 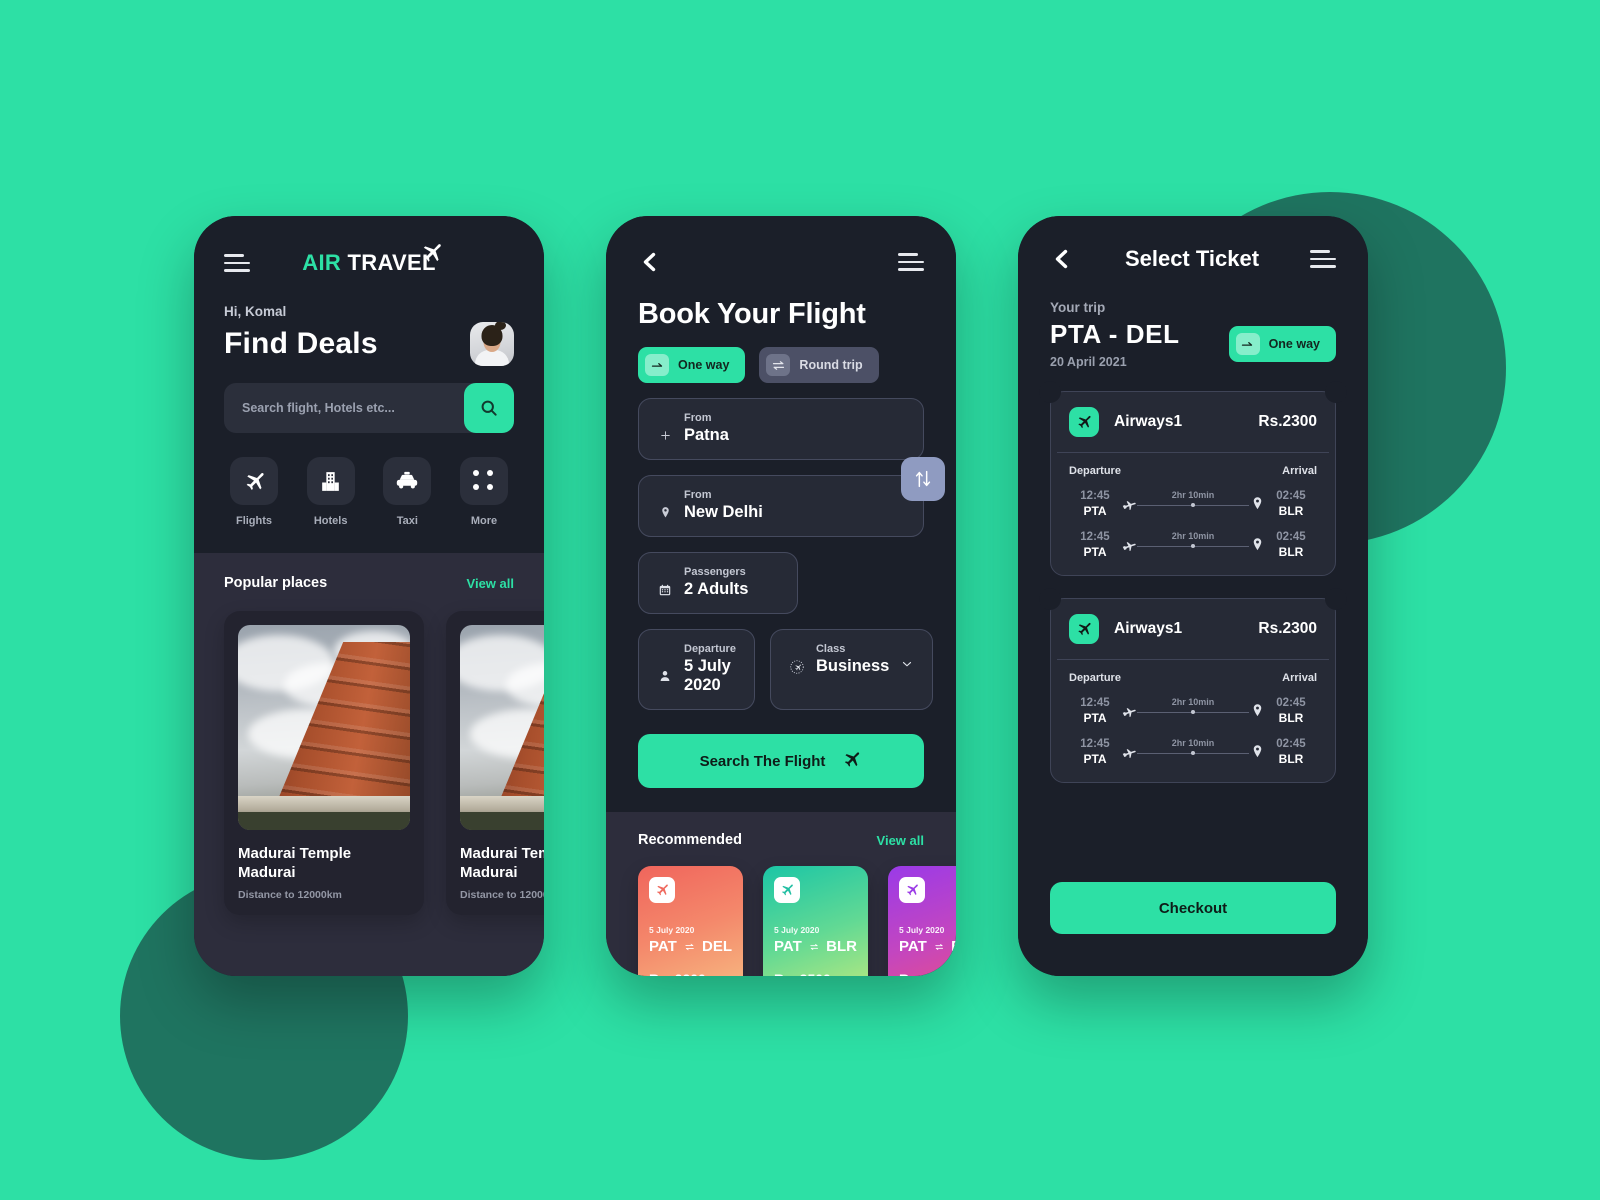 I want to click on checkout-button: Checkout, so click(x=1193, y=908).